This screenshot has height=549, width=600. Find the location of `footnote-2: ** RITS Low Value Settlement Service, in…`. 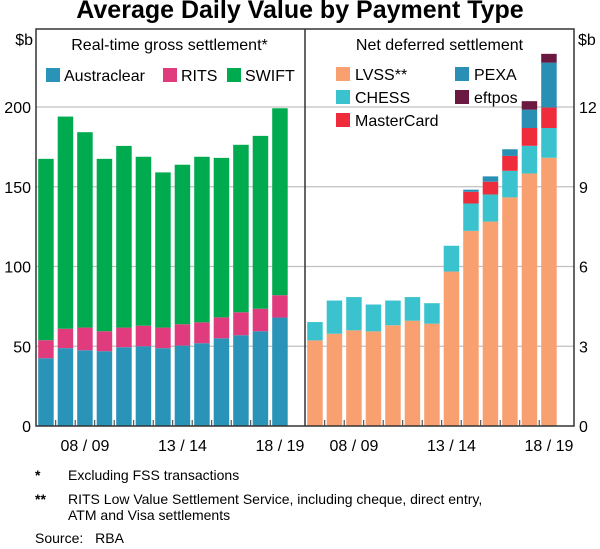

footnote-2: ** RITS Low Value Settlement Service, in… is located at coordinates (300, 507).